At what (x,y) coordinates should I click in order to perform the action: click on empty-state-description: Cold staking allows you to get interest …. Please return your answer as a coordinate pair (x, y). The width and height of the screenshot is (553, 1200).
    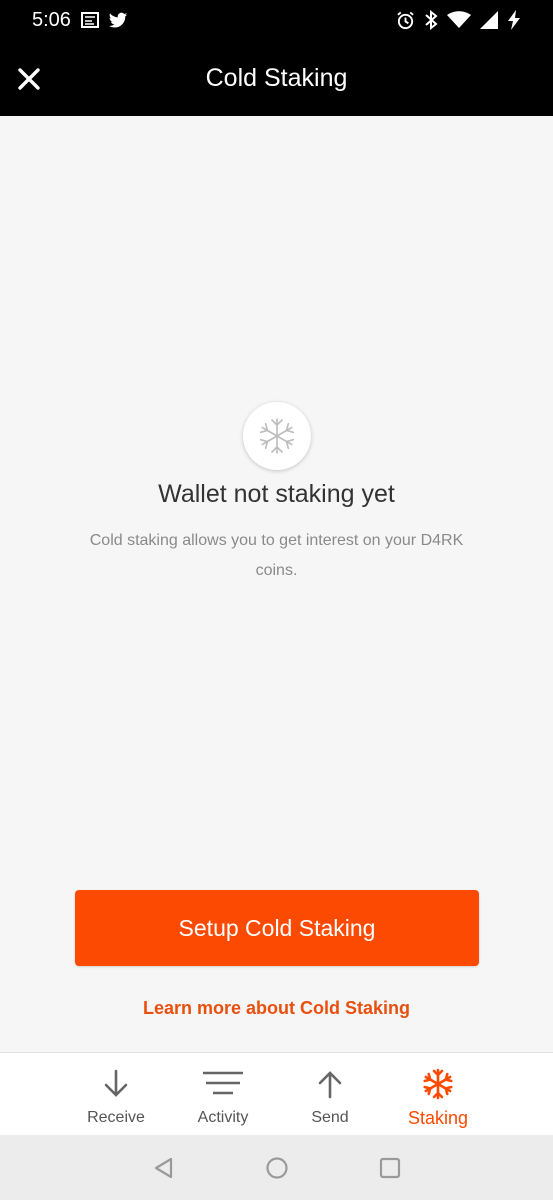
    Looking at the image, I should click on (276, 555).